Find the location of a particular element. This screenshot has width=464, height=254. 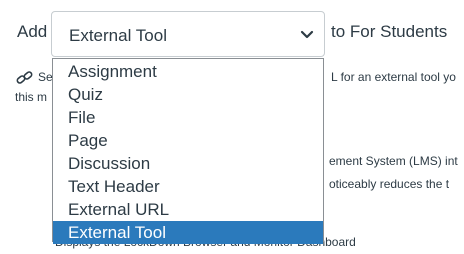

option-external-tool: External Tool is located at coordinates (188, 232).